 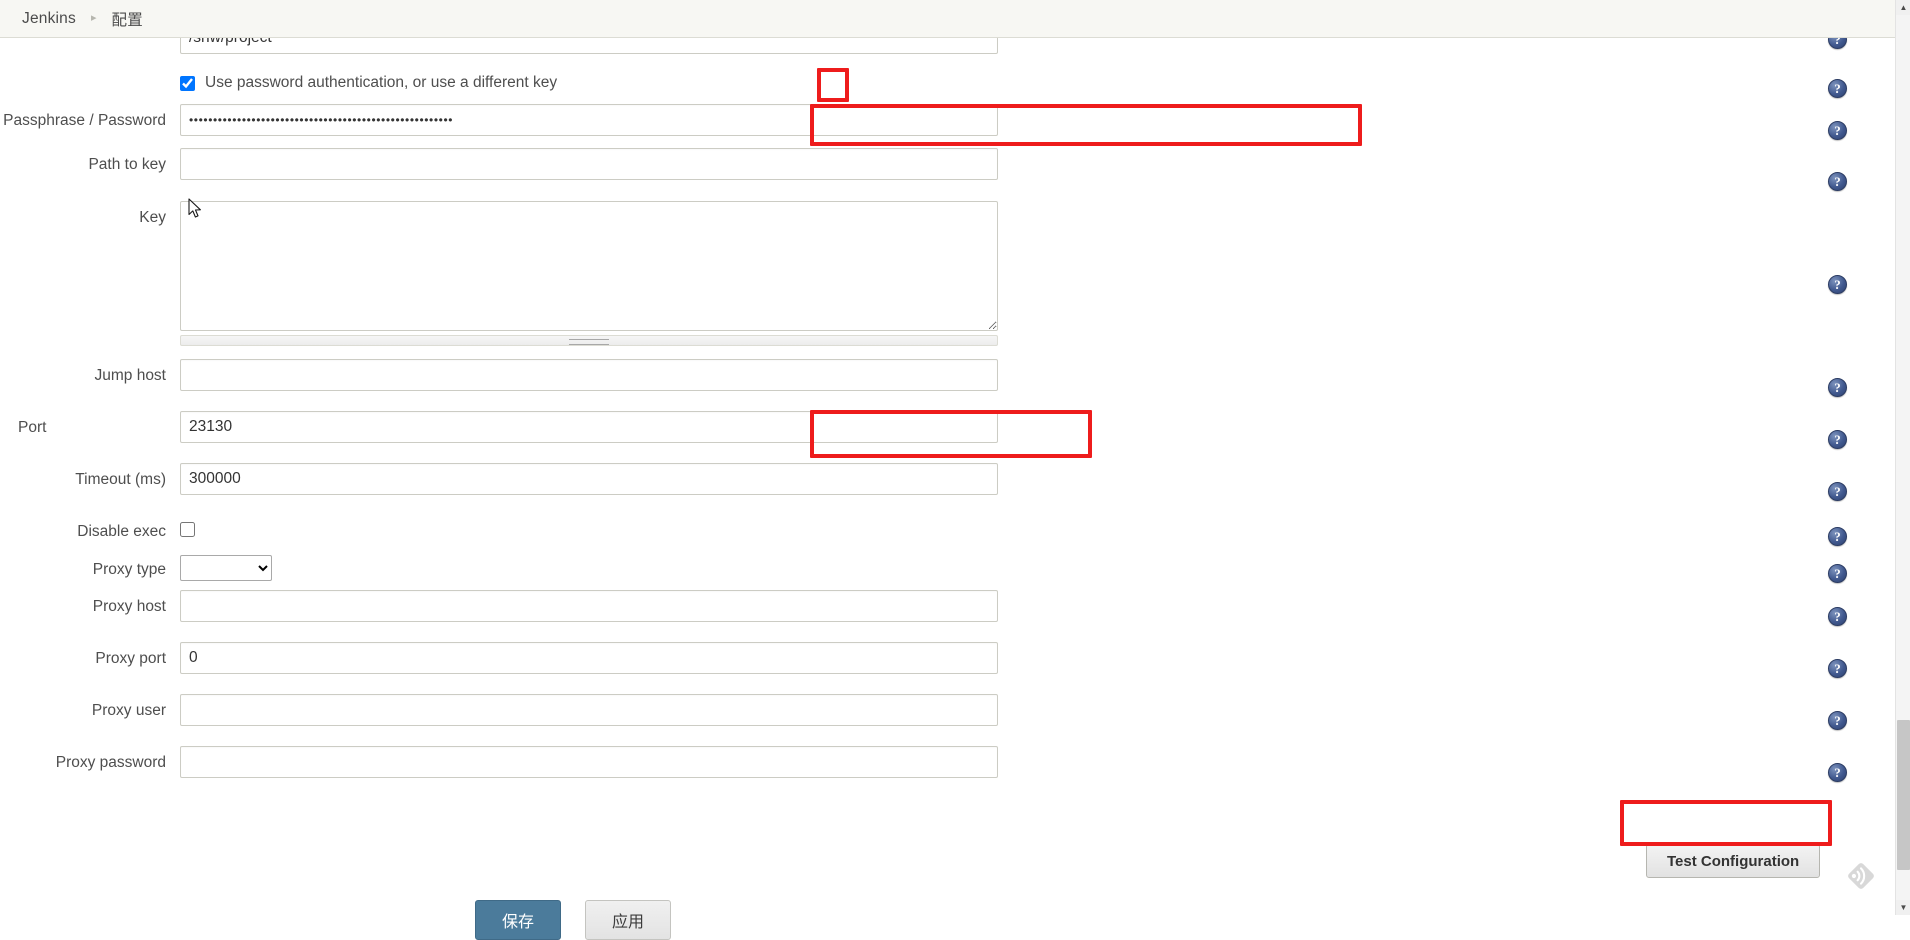 What do you see at coordinates (628, 920) in the screenshot?
I see `apply-button: 应用` at bounding box center [628, 920].